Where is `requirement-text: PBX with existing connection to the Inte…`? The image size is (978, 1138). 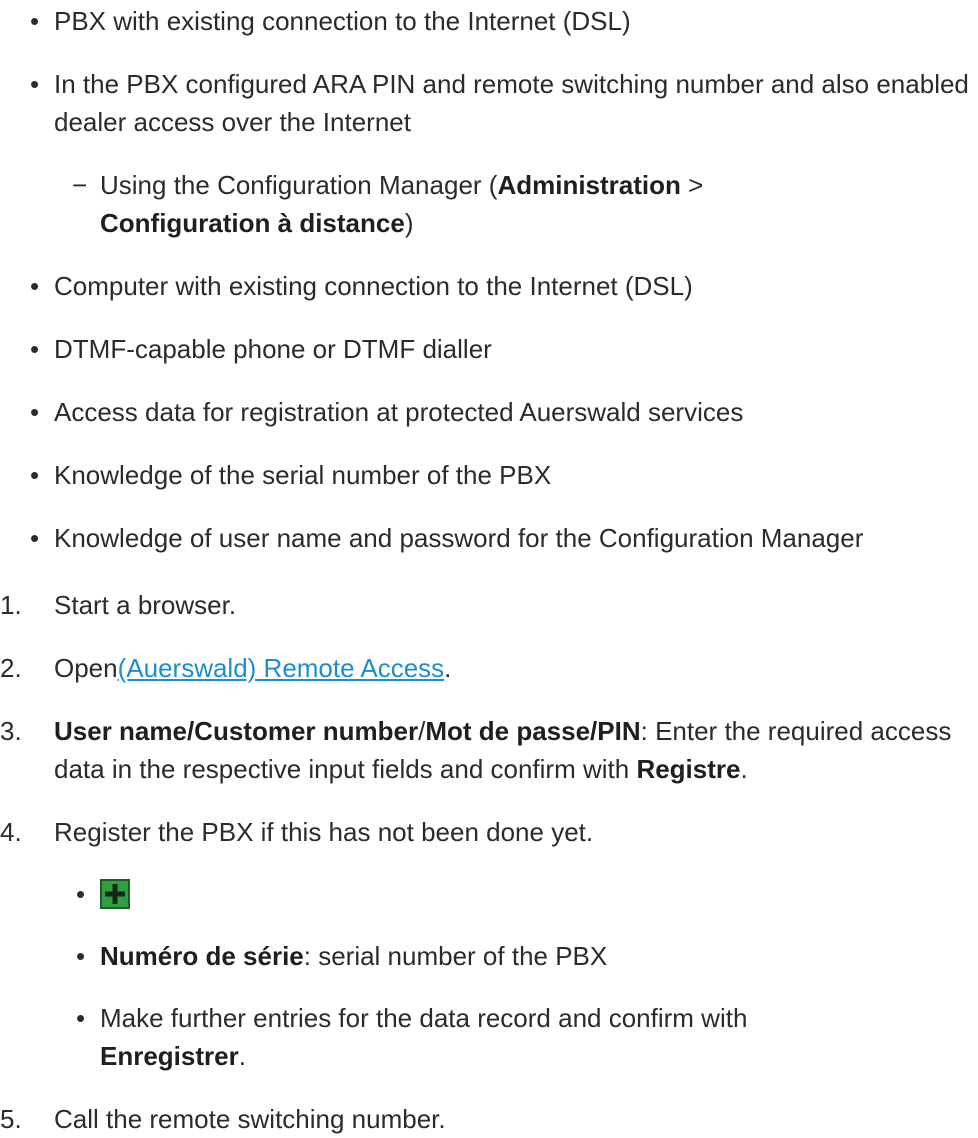 requirement-text: PBX with existing connection to the Inte… is located at coordinates (342, 21).